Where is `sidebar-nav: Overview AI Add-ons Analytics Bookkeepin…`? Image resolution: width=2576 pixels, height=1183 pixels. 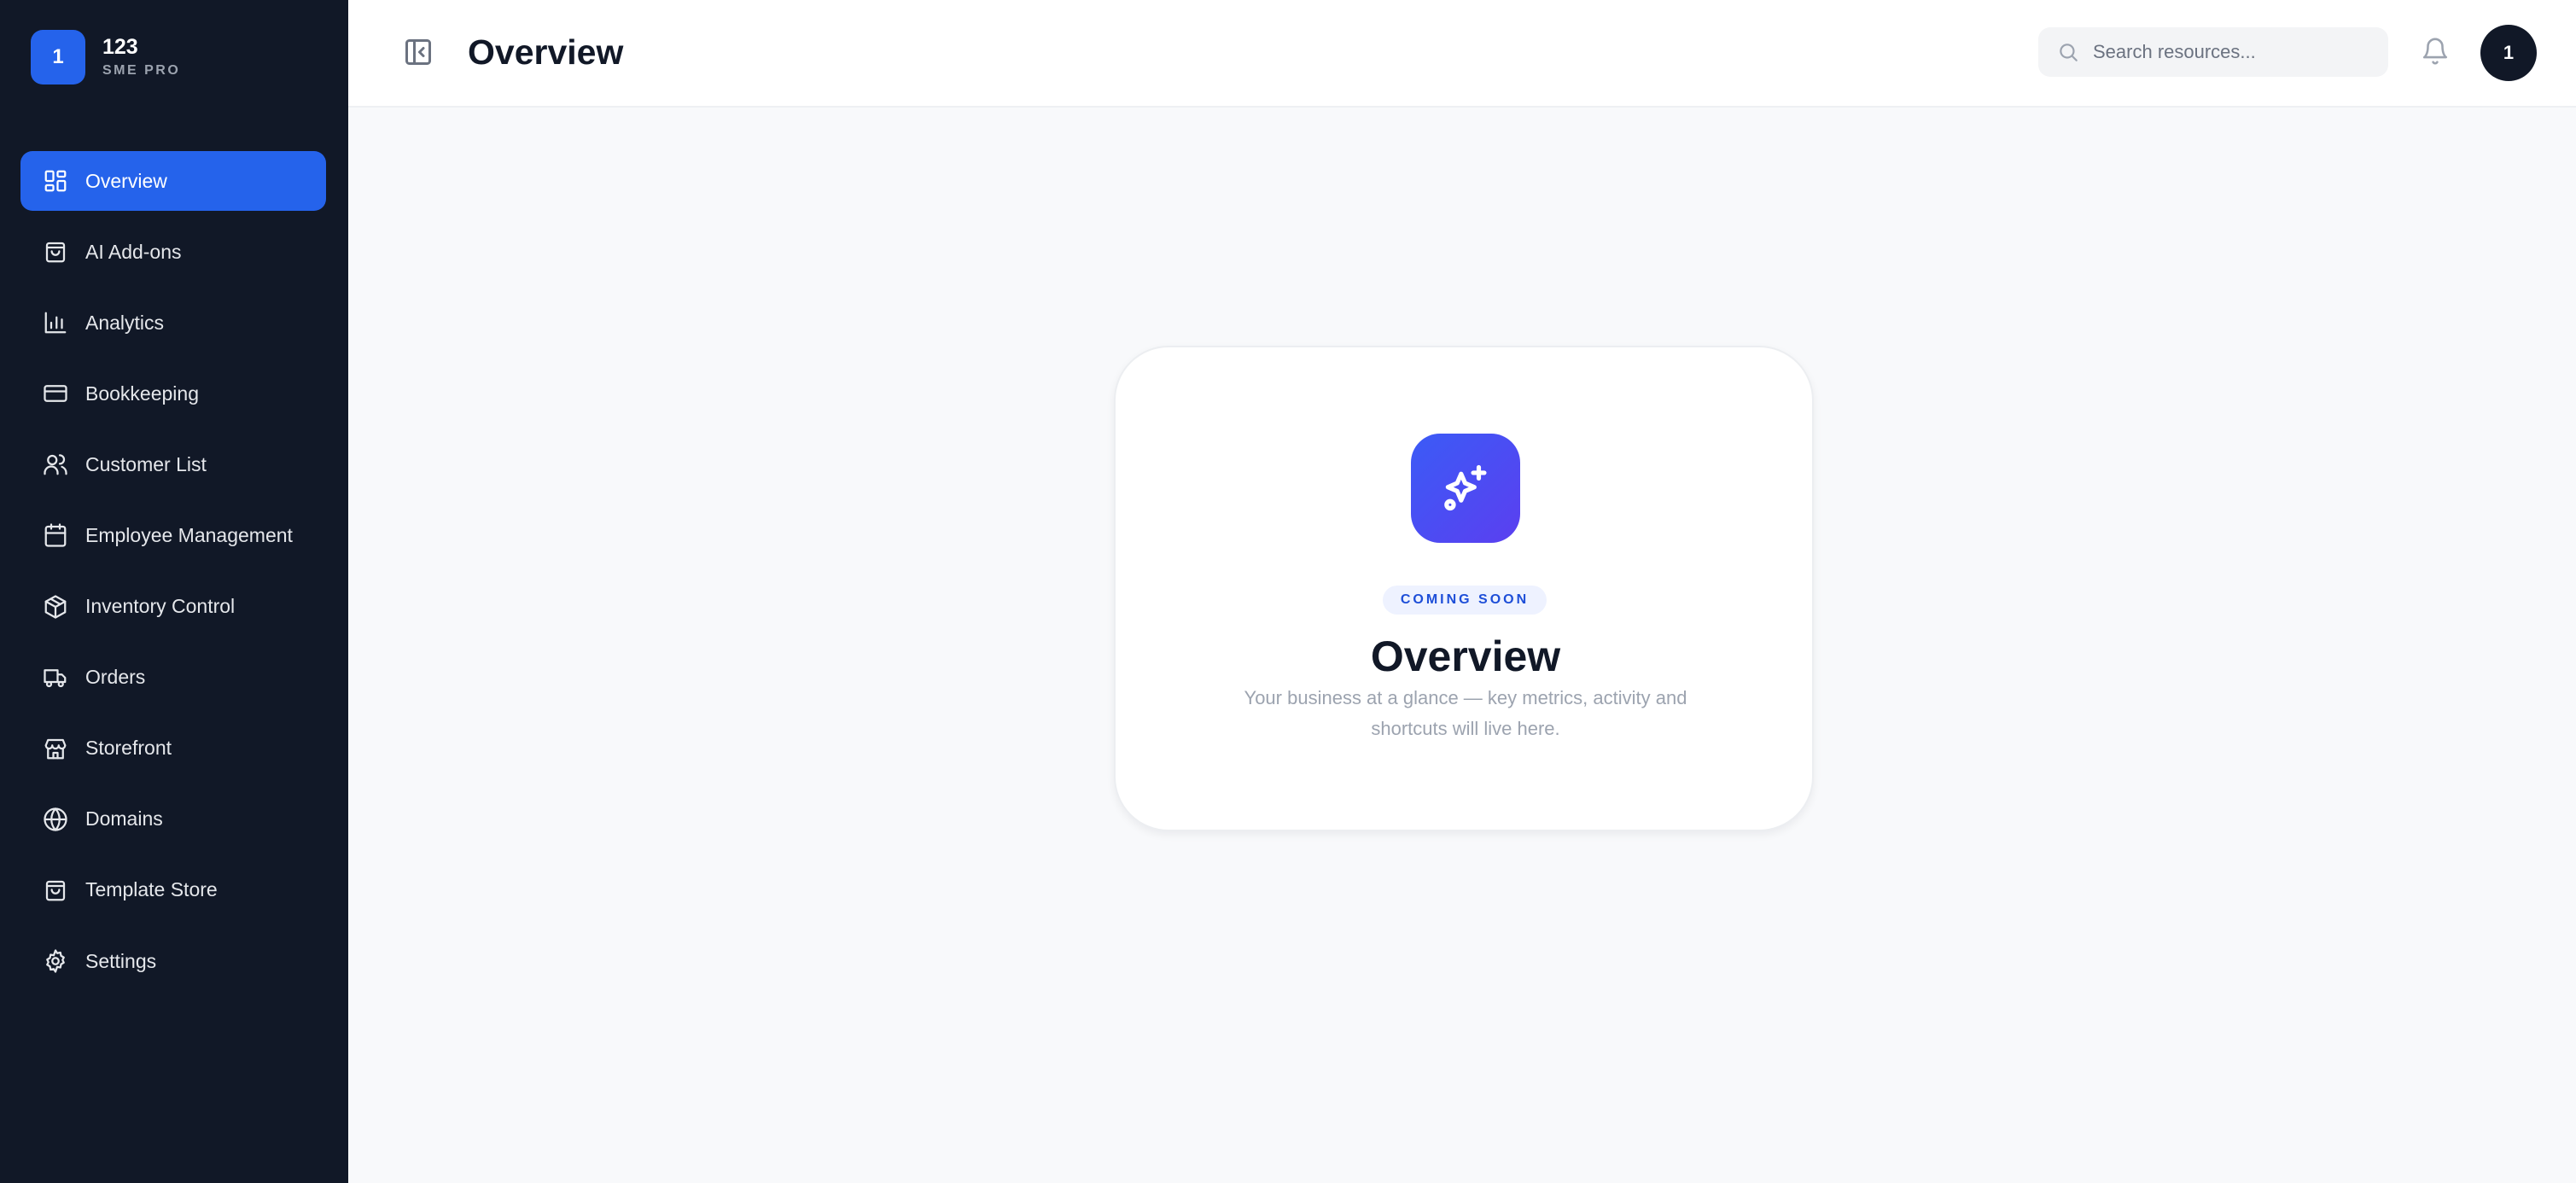 sidebar-nav: Overview AI Add-ons Analytics Bookkeepin… is located at coordinates (173, 576).